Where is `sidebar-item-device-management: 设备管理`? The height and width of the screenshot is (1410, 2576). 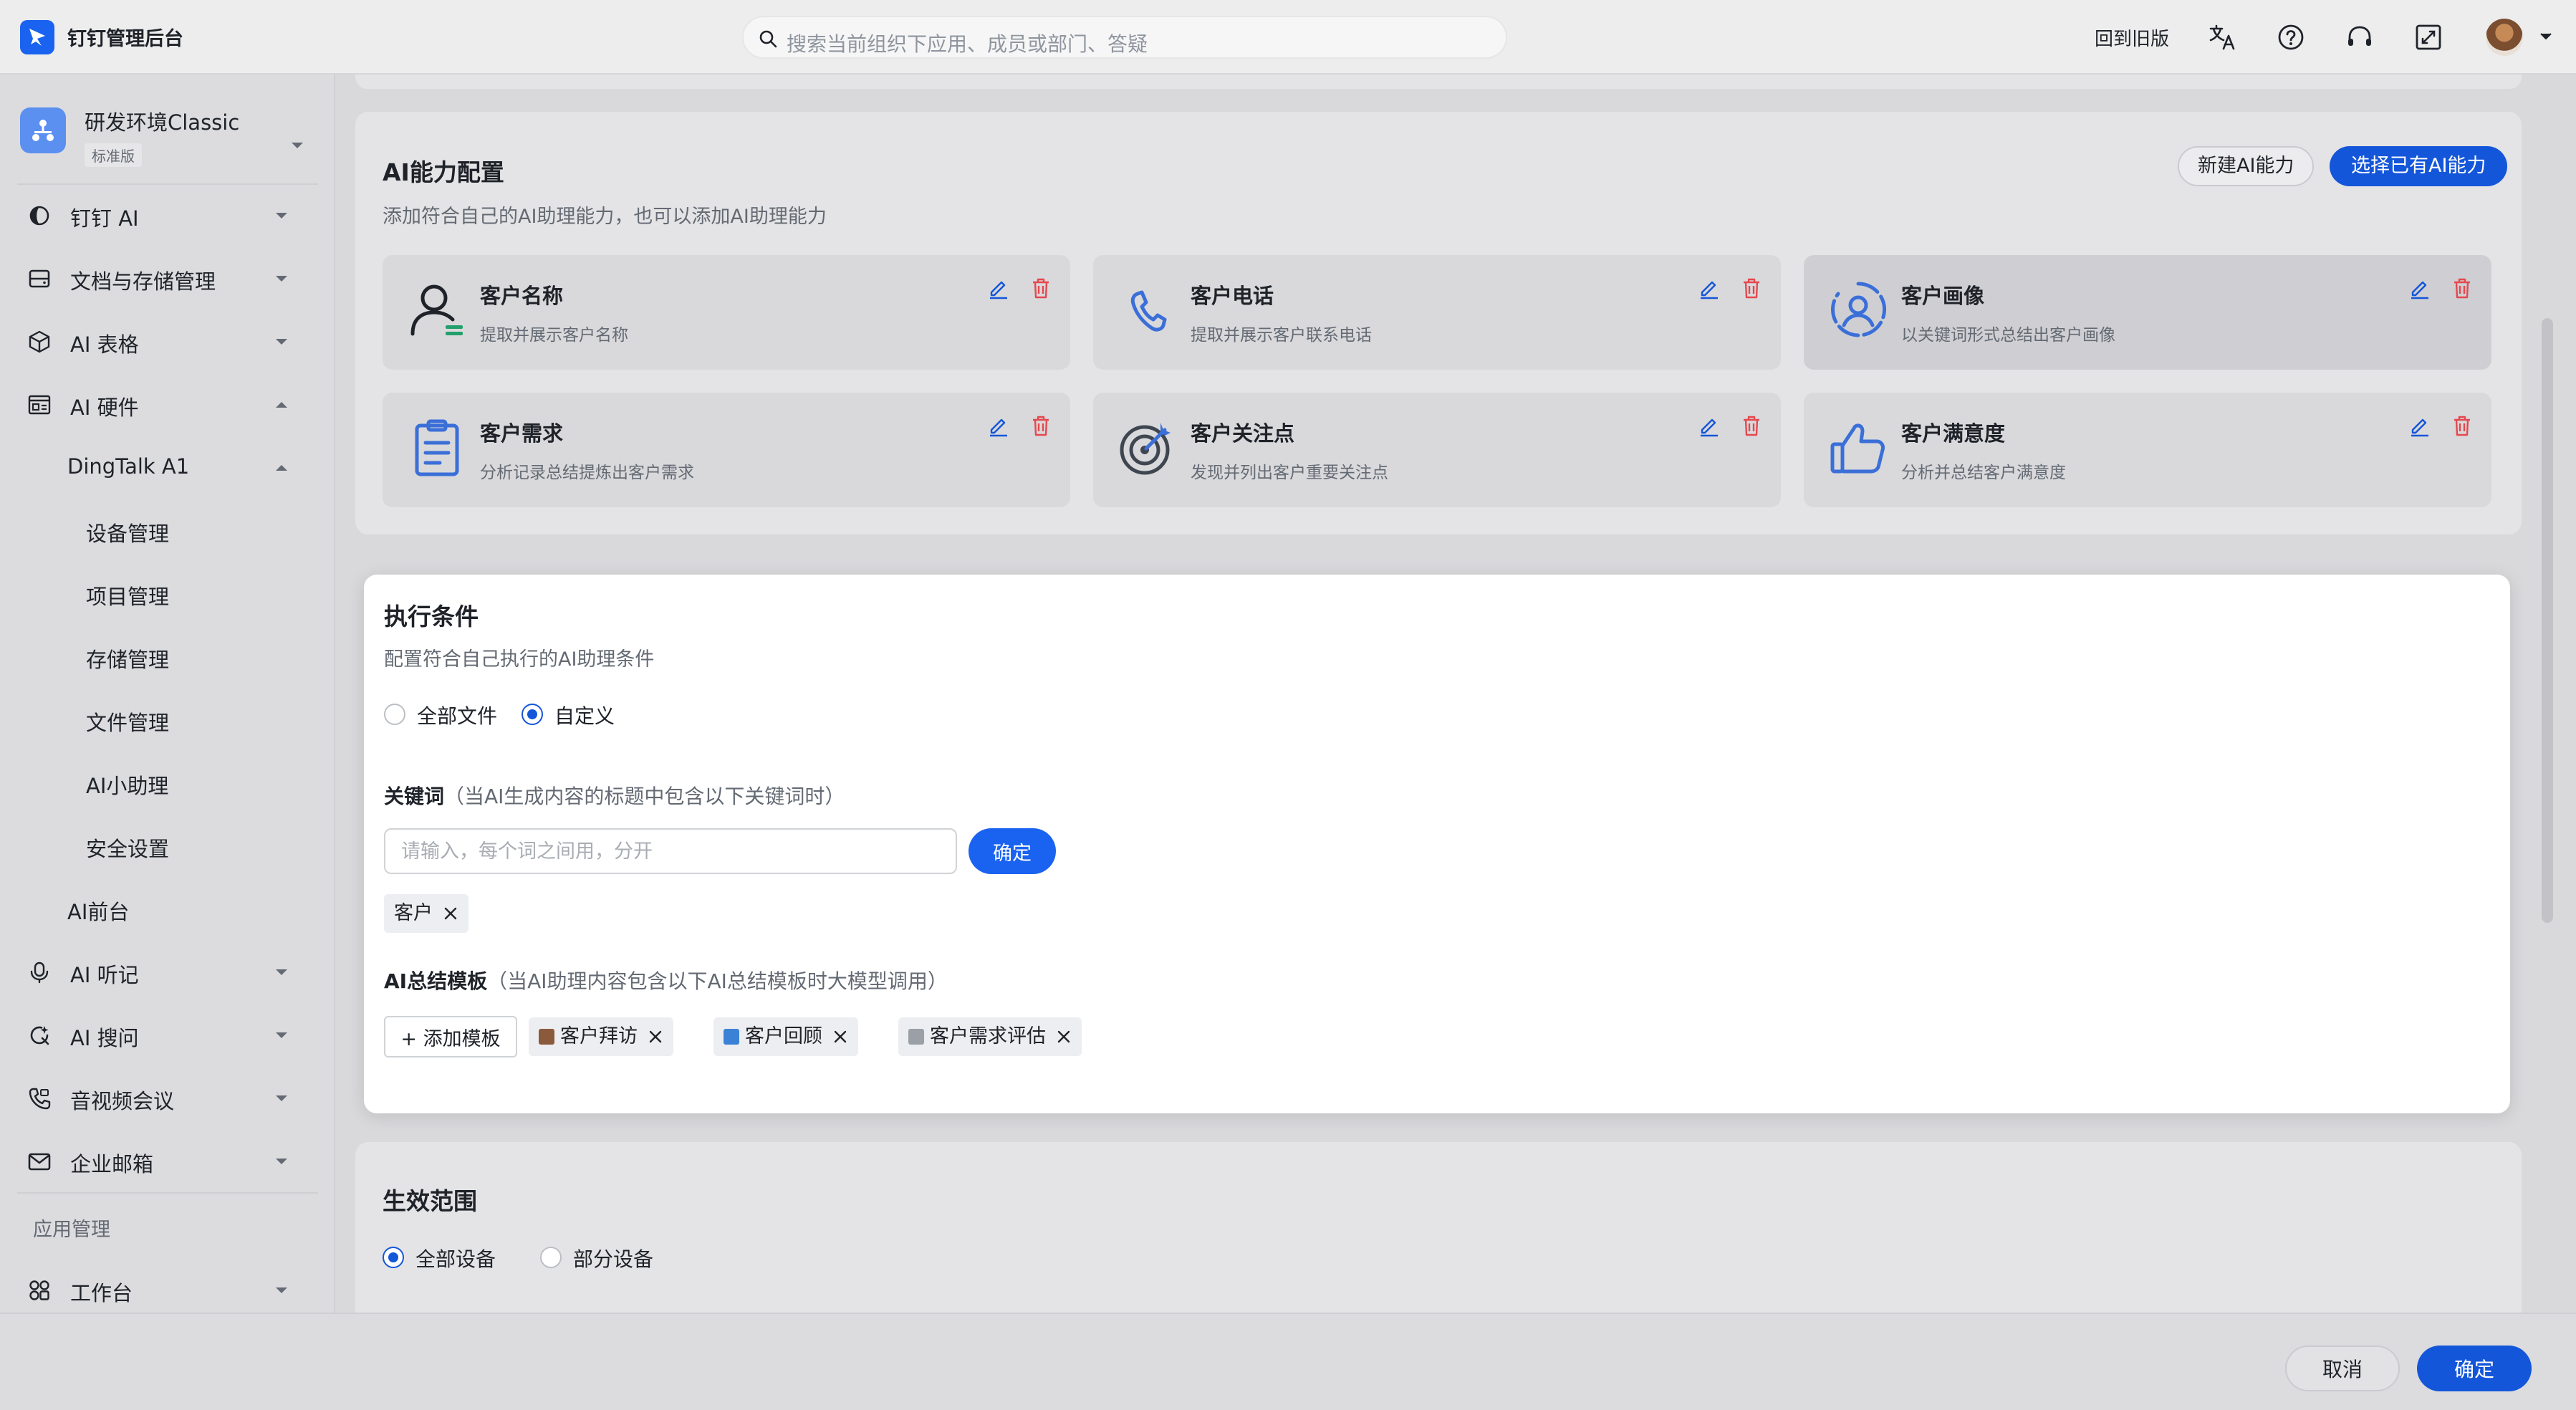 sidebar-item-device-management: 设备管理 is located at coordinates (168, 530).